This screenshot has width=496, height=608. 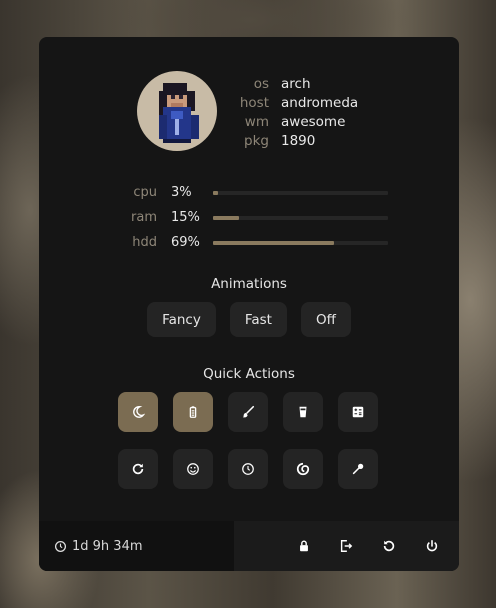 I want to click on eyedropper-icon, so click(x=358, y=469).